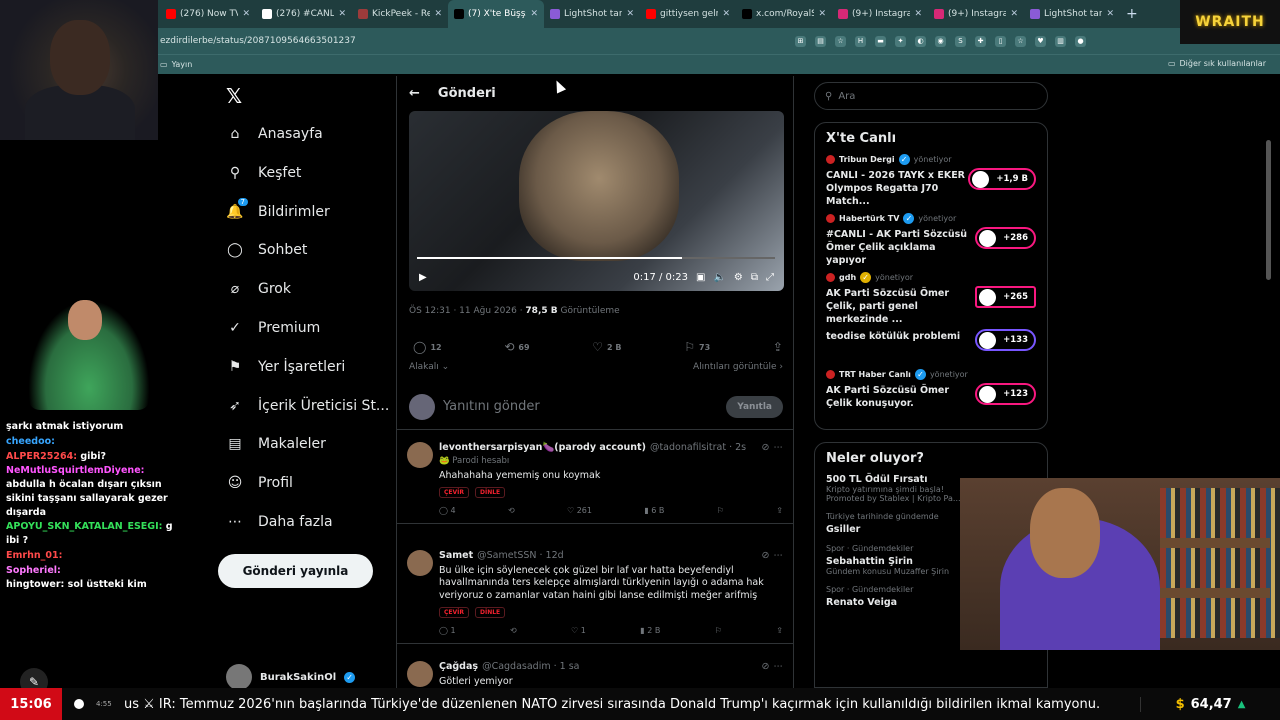 The image size is (1280, 720). What do you see at coordinates (900, 41) in the screenshot?
I see `extension-icon: ✦` at bounding box center [900, 41].